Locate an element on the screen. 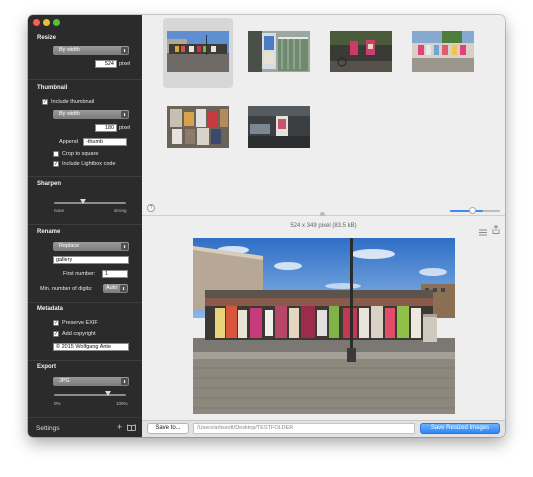  export-section-title: Export is located at coordinates (47, 367).